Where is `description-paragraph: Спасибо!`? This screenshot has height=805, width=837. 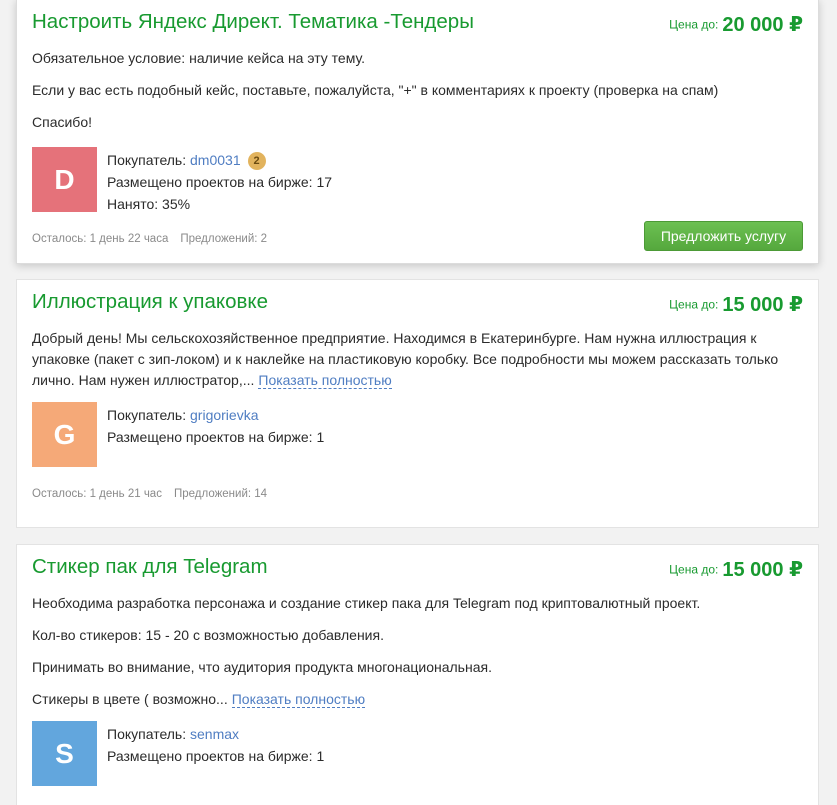
description-paragraph: Спасибо! is located at coordinates (62, 122).